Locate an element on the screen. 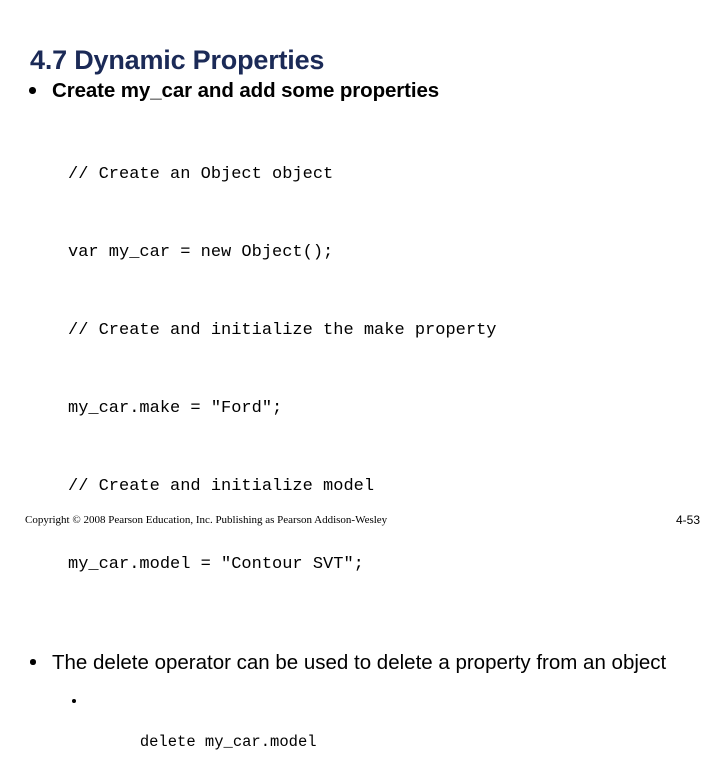 This screenshot has width=720, height=772. sub-bullet-item-delete-statement: delete my_car.model is located at coordinates (360, 732).